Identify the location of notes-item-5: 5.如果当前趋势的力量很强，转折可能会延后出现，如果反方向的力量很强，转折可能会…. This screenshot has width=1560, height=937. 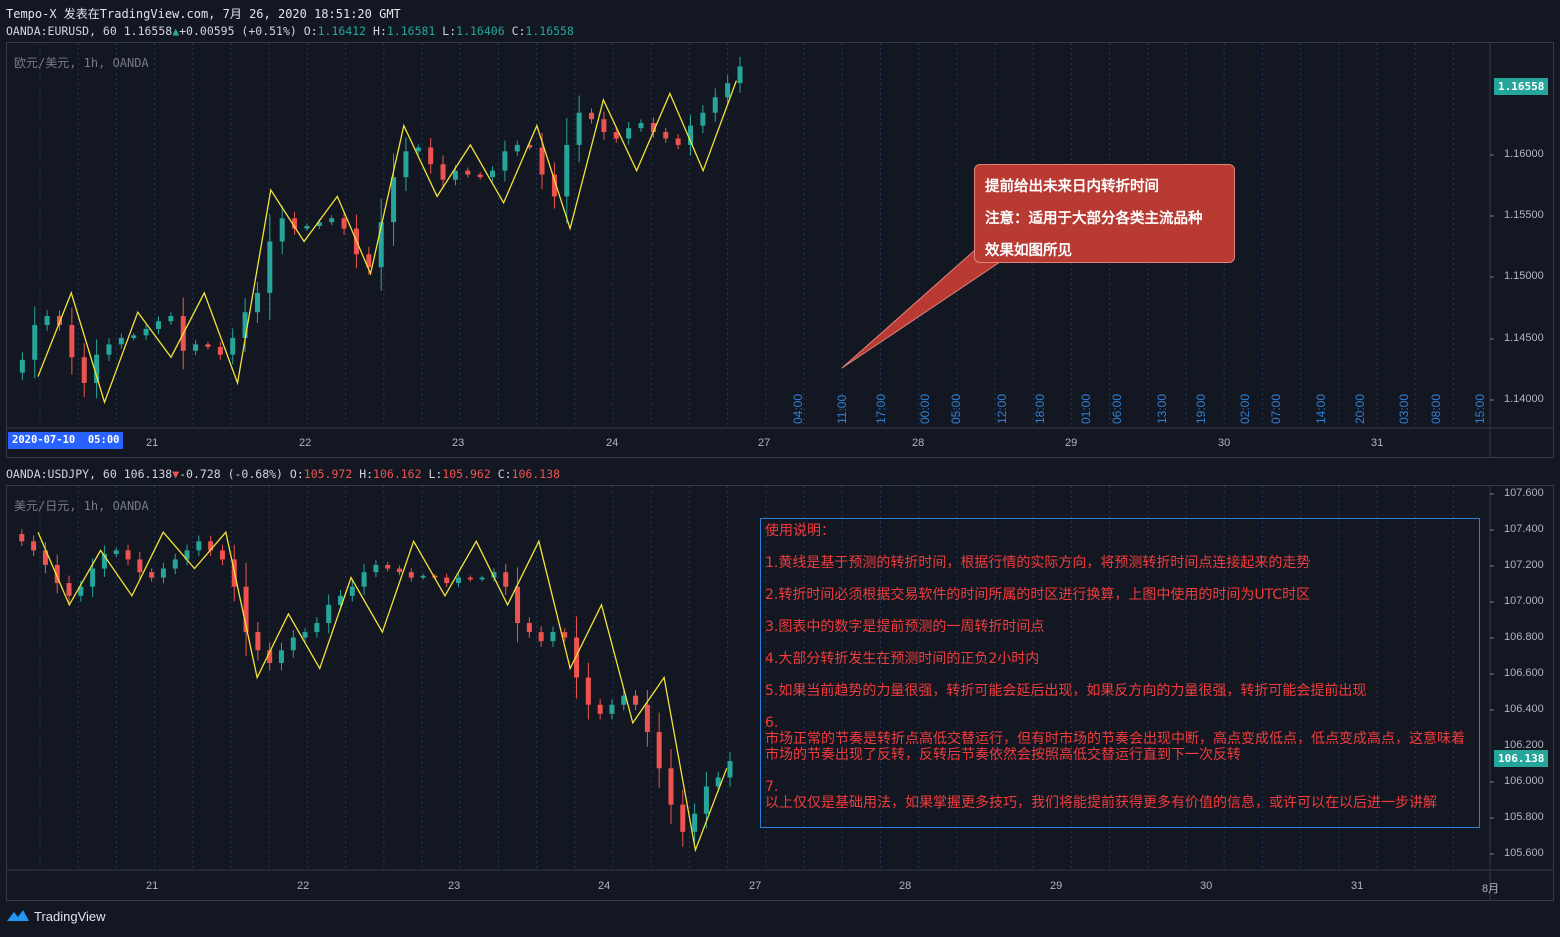
(1066, 691).